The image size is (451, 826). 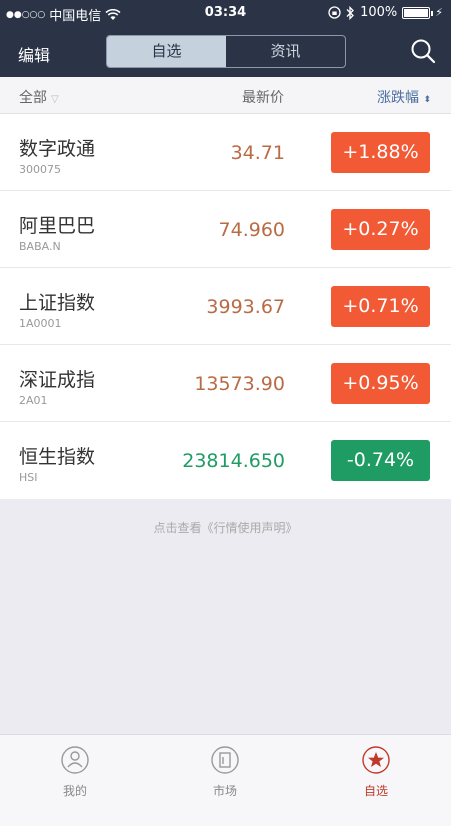 I want to click on tab-market: 市场, so click(x=225, y=772).